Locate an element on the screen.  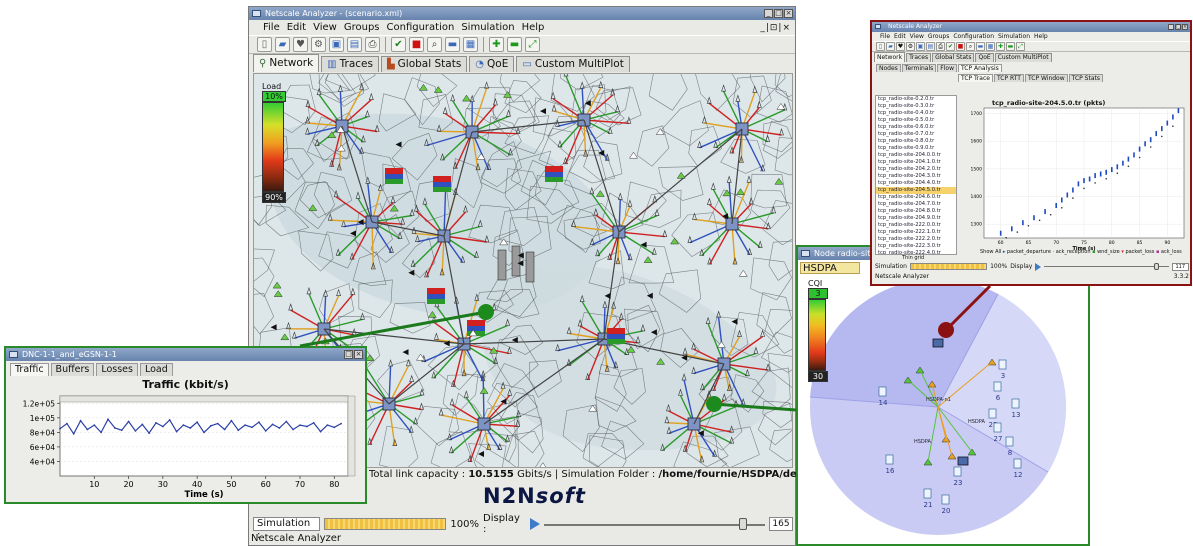
tab-qoe: ◔ QoE is located at coordinates (492, 64).